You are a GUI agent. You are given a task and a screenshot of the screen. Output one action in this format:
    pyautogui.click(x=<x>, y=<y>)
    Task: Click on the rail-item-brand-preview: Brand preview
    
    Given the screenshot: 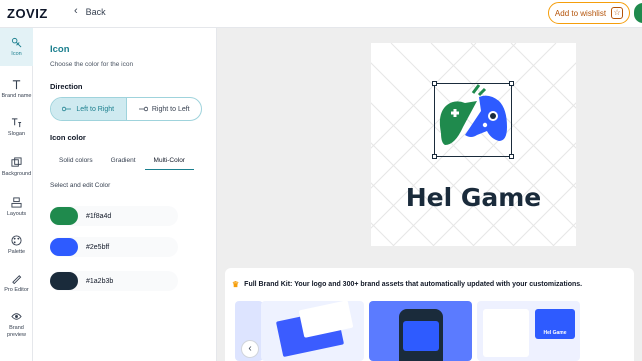 What is the action you would take?
    pyautogui.click(x=16, y=325)
    